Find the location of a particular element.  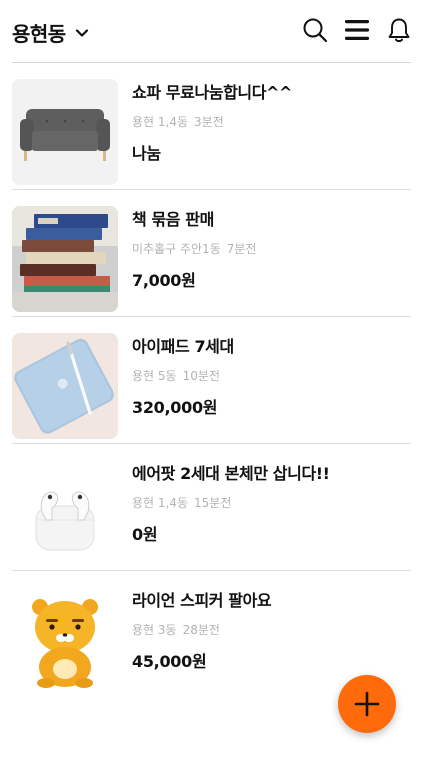

item-price: 나눔 is located at coordinates (146, 153).